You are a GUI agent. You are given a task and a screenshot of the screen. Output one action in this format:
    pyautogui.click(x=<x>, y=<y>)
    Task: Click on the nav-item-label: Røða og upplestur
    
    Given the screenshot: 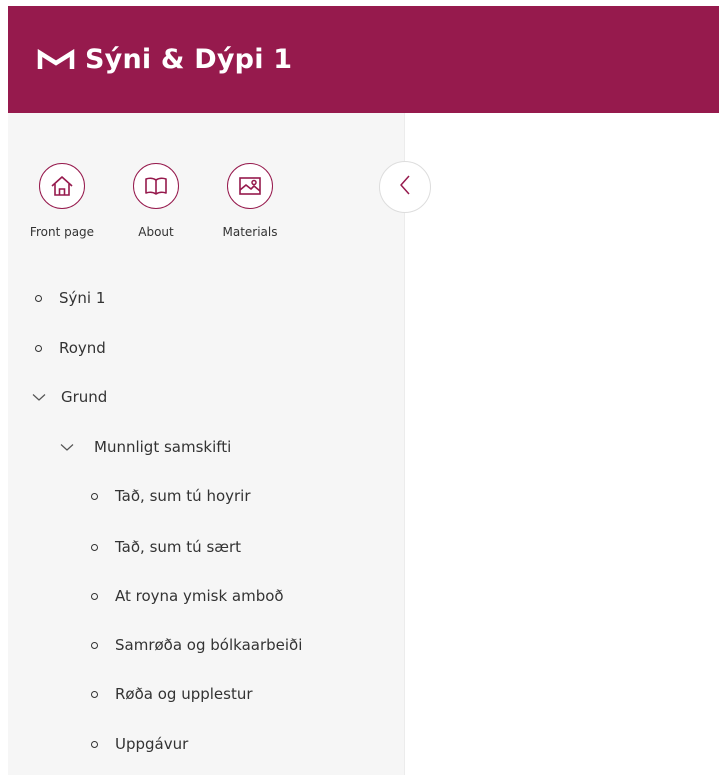 What is the action you would take?
    pyautogui.click(x=184, y=694)
    